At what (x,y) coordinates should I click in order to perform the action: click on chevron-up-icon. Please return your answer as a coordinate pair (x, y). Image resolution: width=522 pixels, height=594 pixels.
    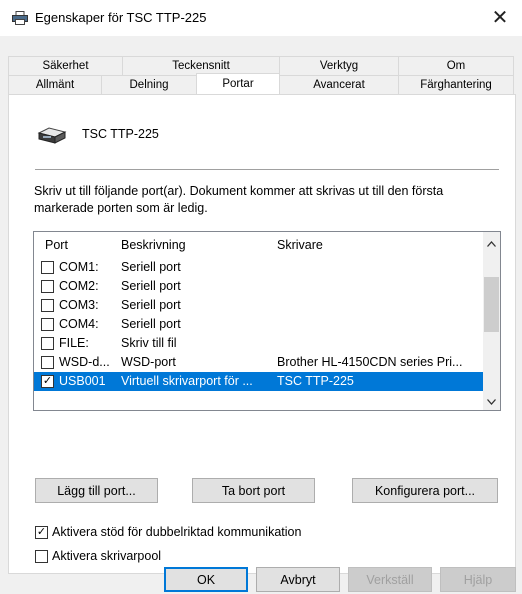
    Looking at the image, I should click on (491, 243).